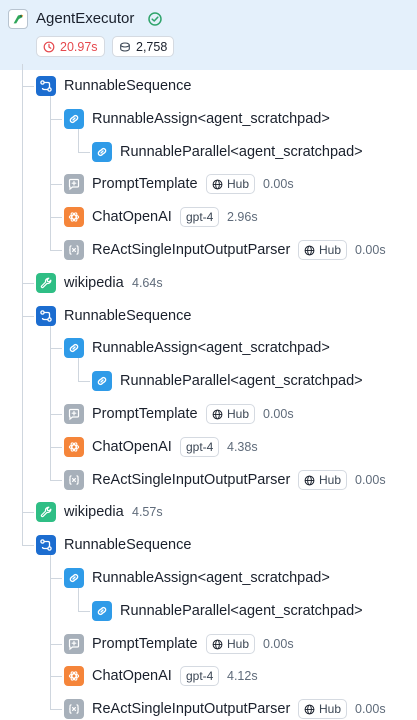 Image resolution: width=417 pixels, height=720 pixels. What do you see at coordinates (155, 19) in the screenshot?
I see `success-status-icon` at bounding box center [155, 19].